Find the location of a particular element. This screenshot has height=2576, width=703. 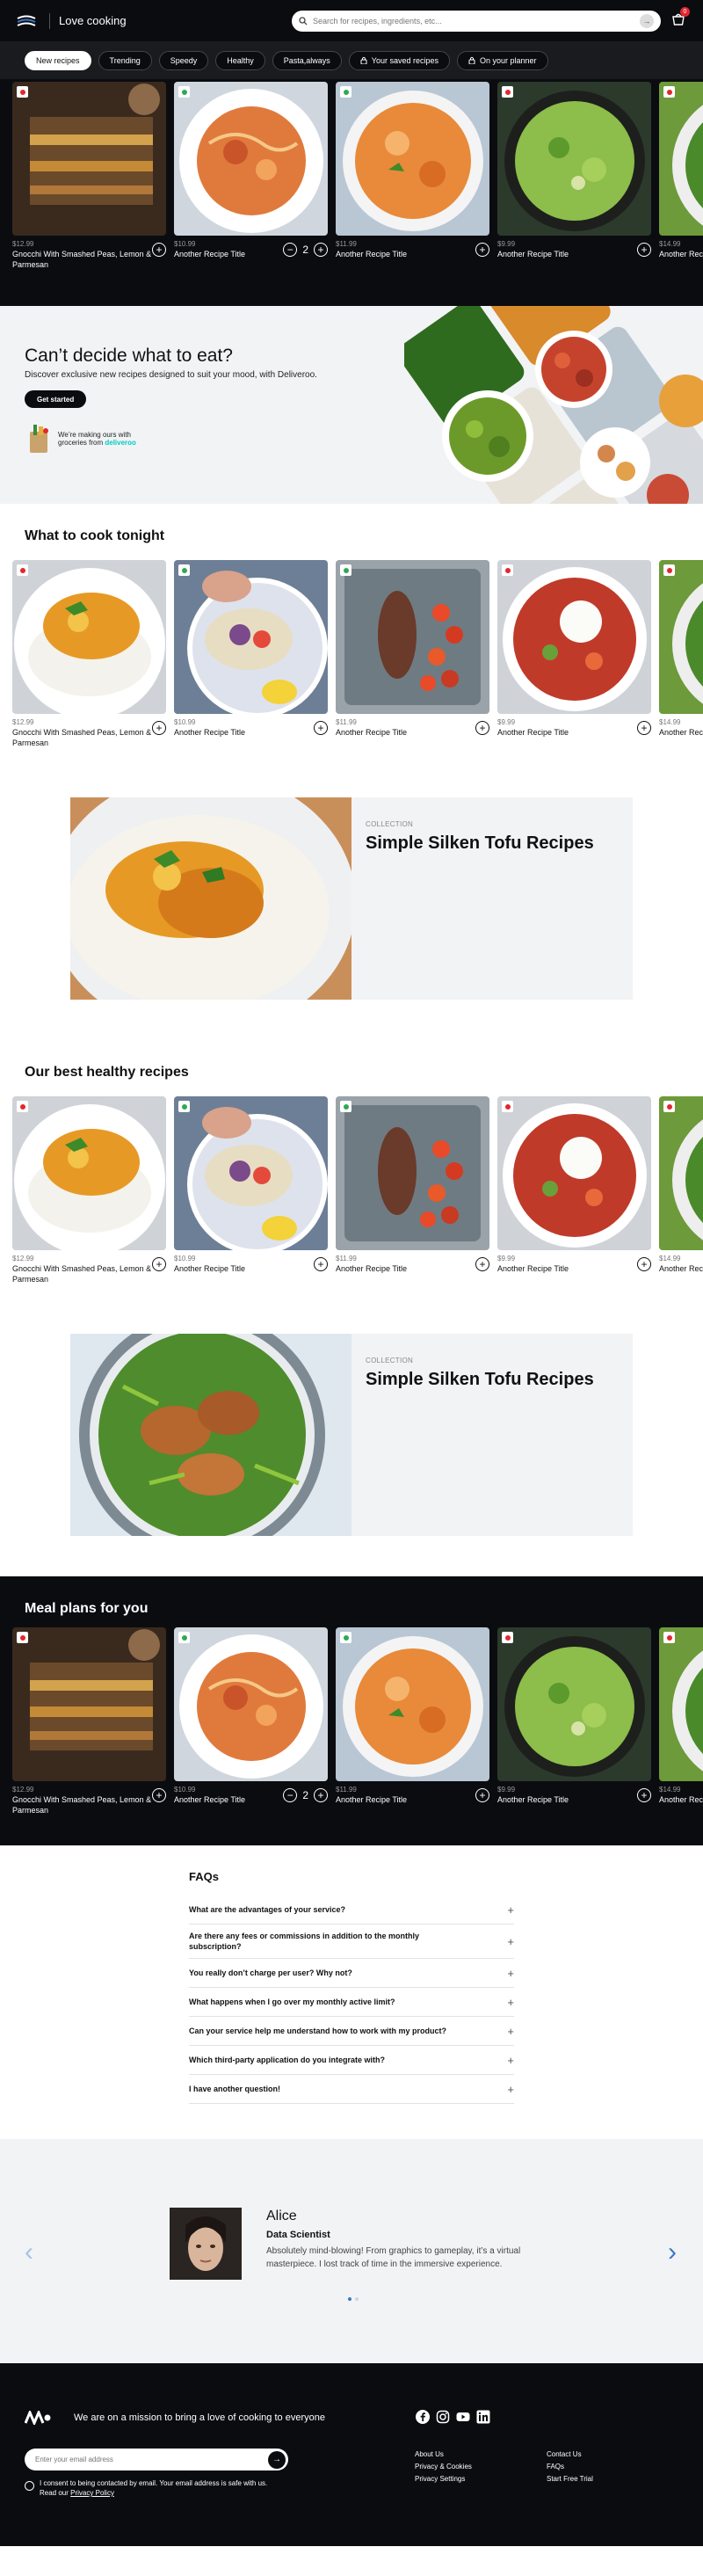

collection-card: COLLECTION Simple Silken Tofu Recipes is located at coordinates (351, 1435).